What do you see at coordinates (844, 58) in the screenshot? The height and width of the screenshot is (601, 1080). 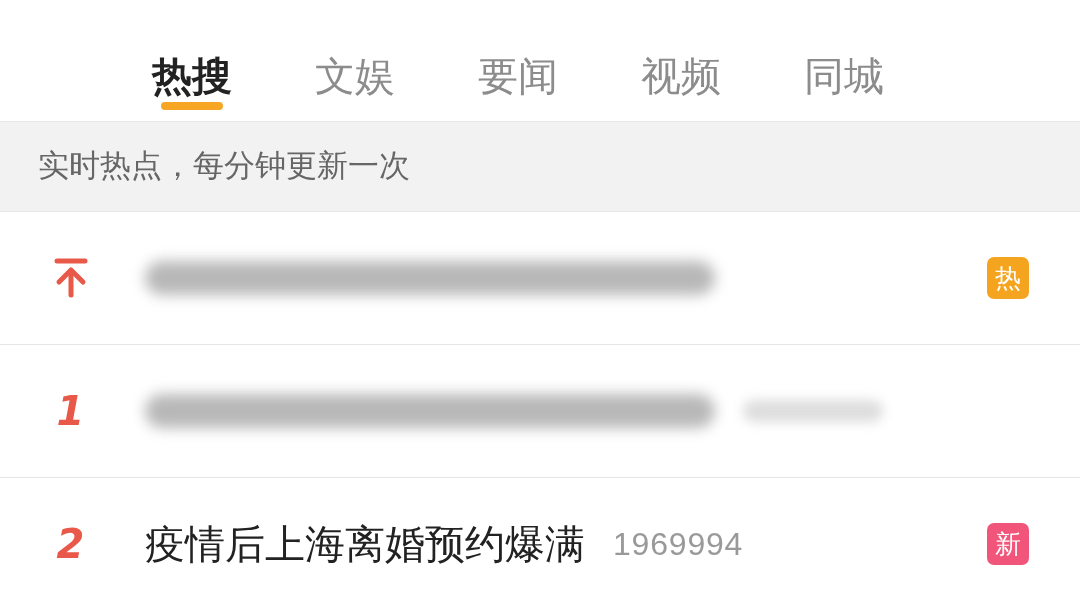 I see `tab: 同城` at bounding box center [844, 58].